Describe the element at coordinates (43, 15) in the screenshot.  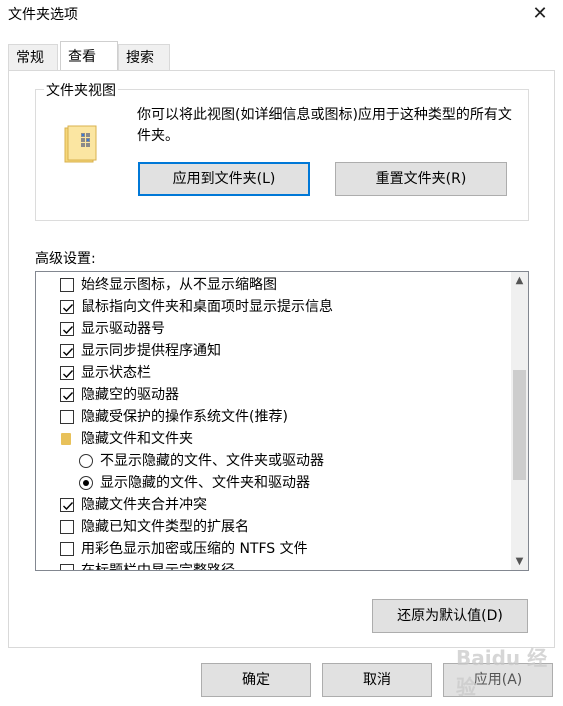
I see `window-title: 文件夹选项` at that location.